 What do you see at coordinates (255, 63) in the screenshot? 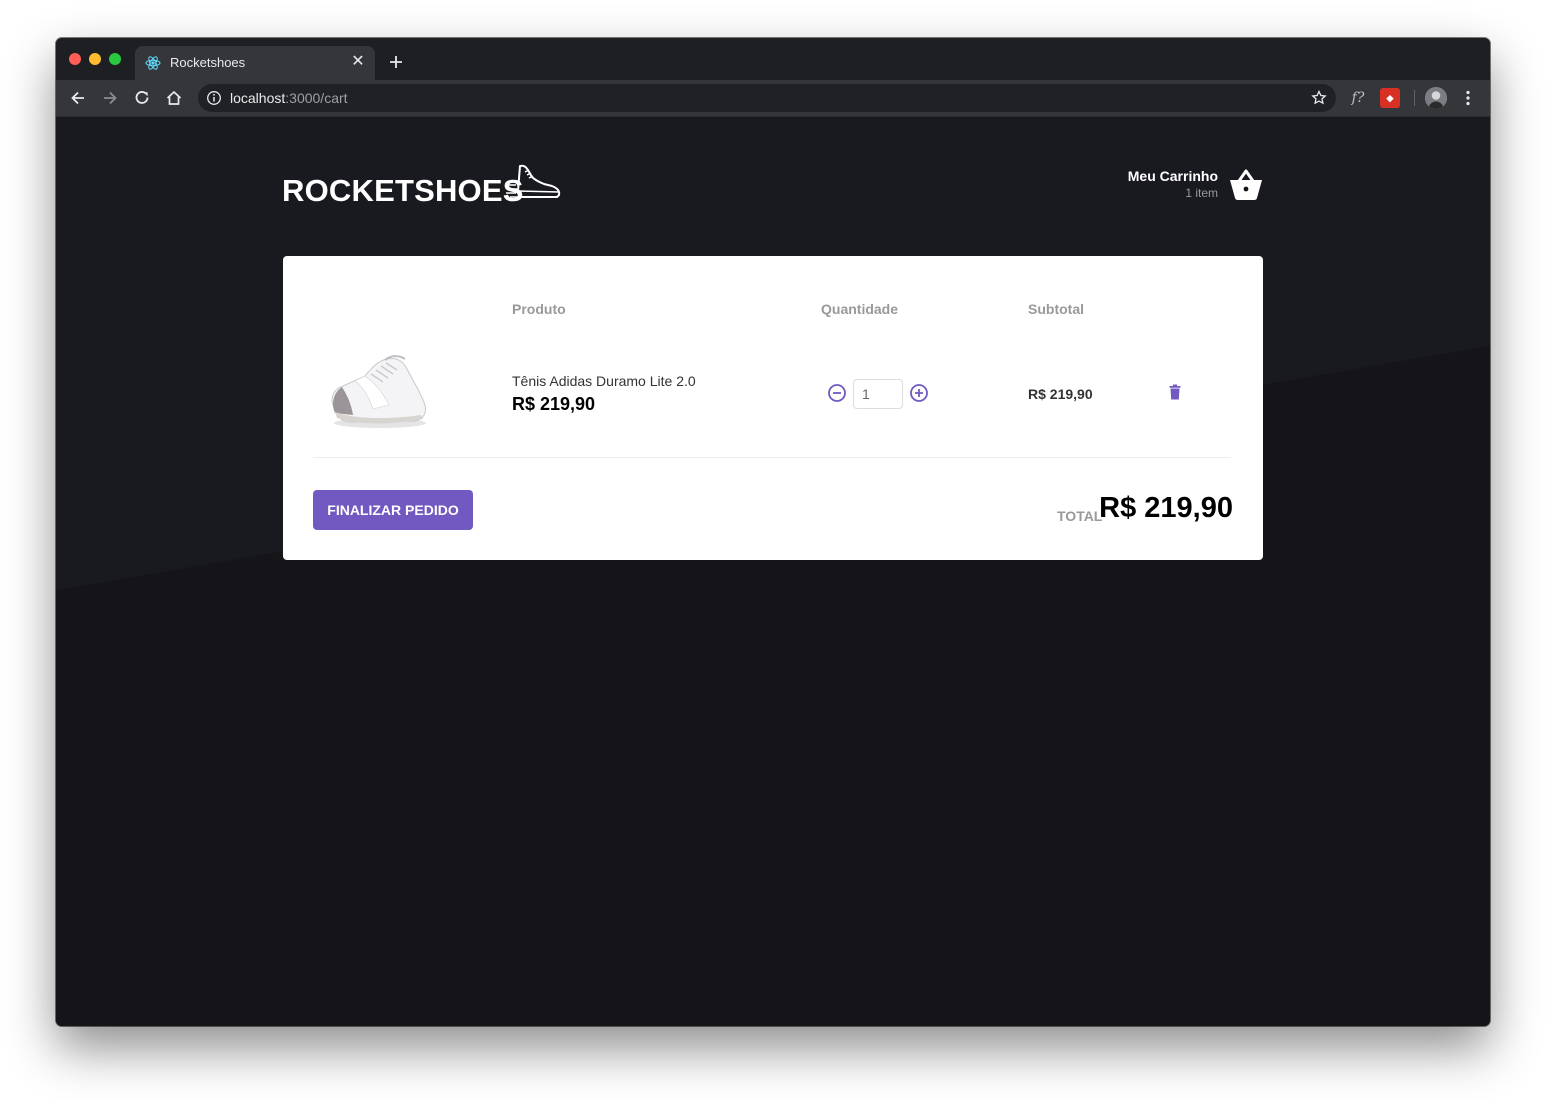
I see `browser-tab: Rocketshoes ✕` at bounding box center [255, 63].